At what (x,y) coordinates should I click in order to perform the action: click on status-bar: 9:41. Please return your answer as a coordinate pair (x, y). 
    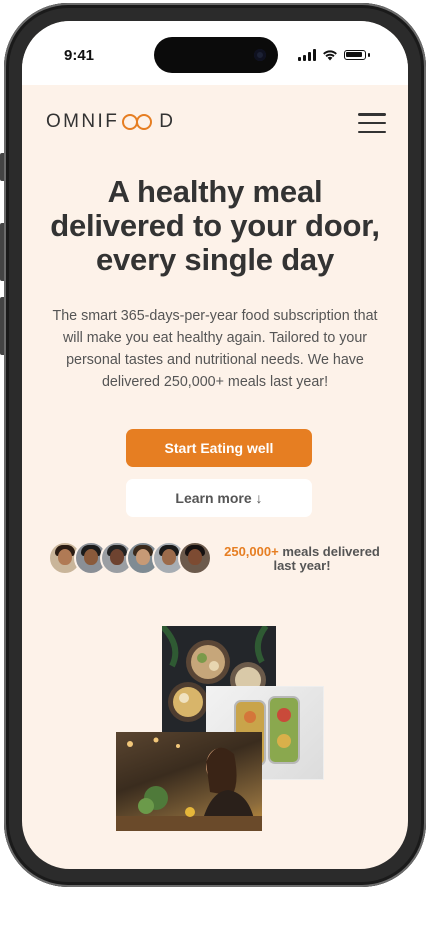
    Looking at the image, I should click on (215, 53).